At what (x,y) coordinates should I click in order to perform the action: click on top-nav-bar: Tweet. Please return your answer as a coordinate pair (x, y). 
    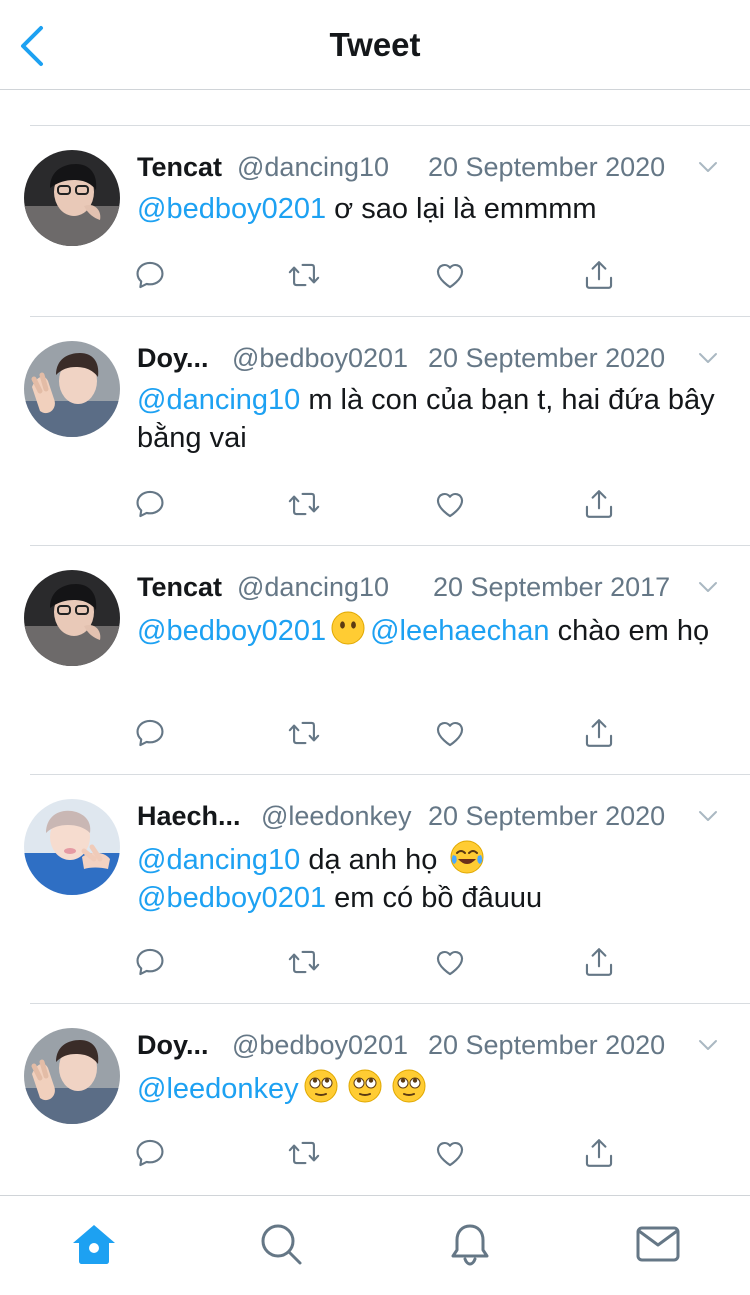
    Looking at the image, I should click on (375, 45).